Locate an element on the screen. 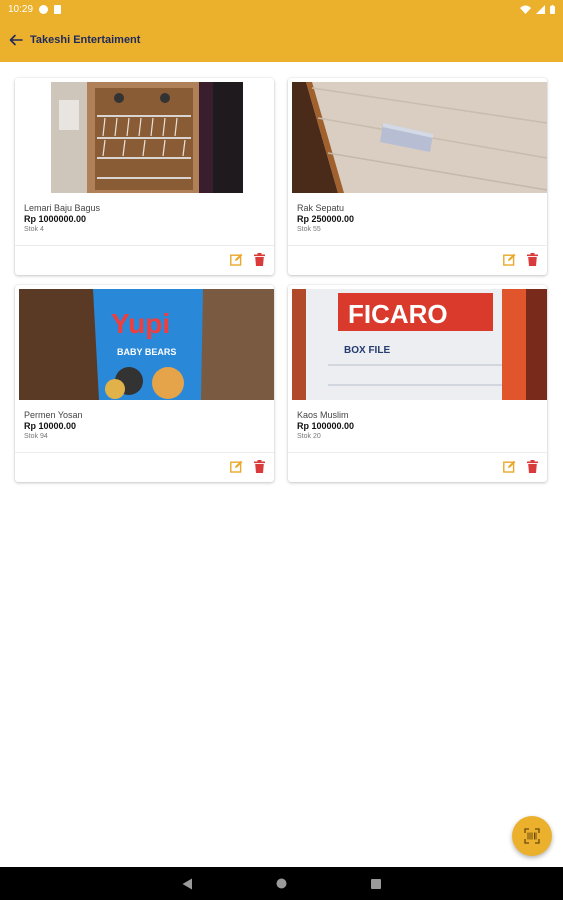 The image size is (563, 900). card-body: Rak Sepatu Rp 250000.00 Stok 55 is located at coordinates (417, 214).